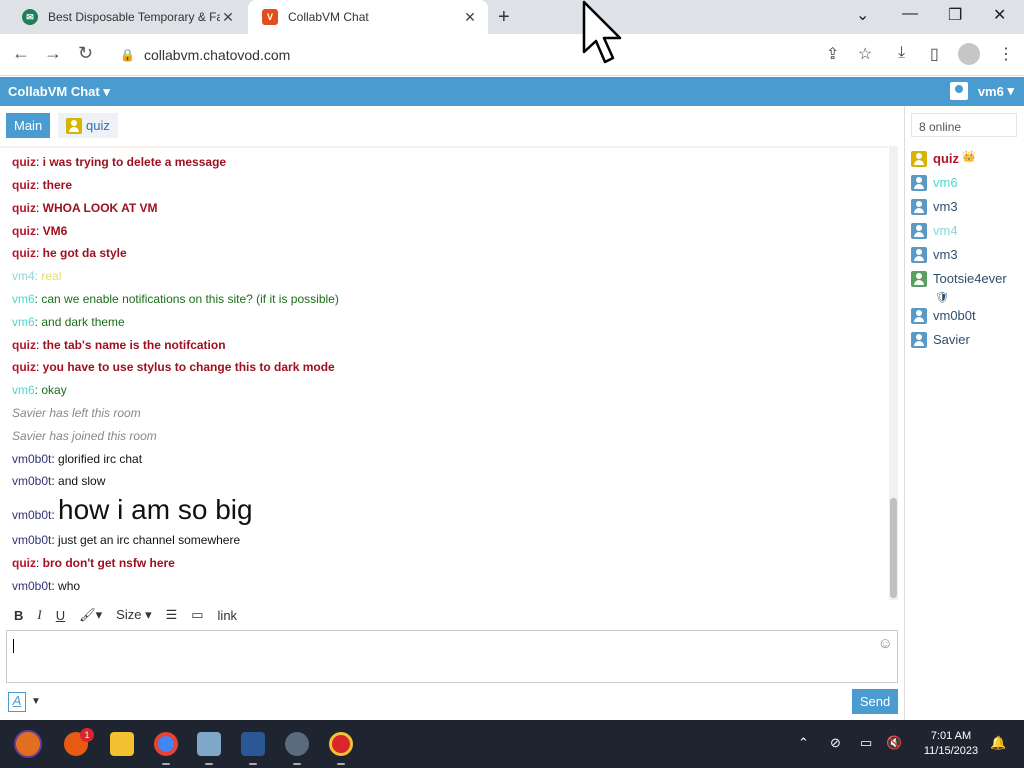 Image resolution: width=1024 pixels, height=768 pixels. Describe the element at coordinates (18, 615) in the screenshot. I see `bold-button: B` at that location.